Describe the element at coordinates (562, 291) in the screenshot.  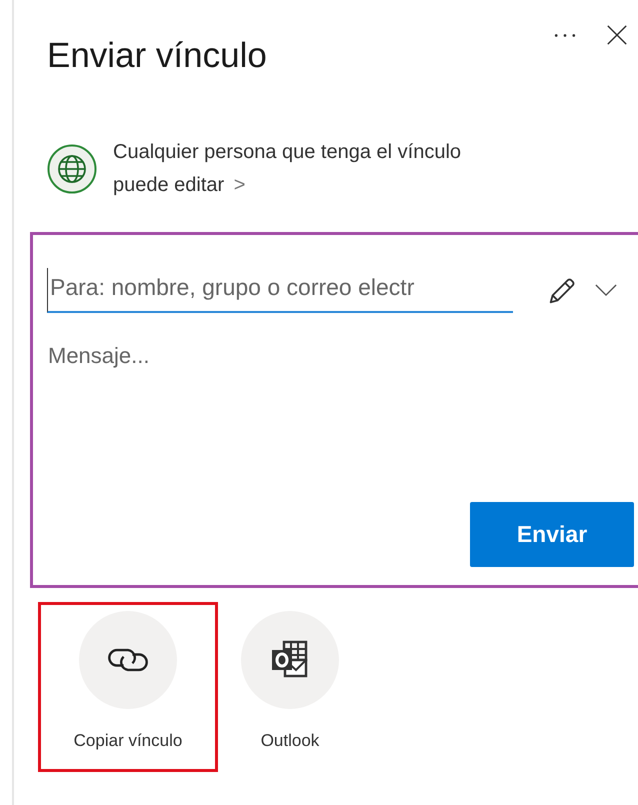
I see `pencil-icon` at that location.